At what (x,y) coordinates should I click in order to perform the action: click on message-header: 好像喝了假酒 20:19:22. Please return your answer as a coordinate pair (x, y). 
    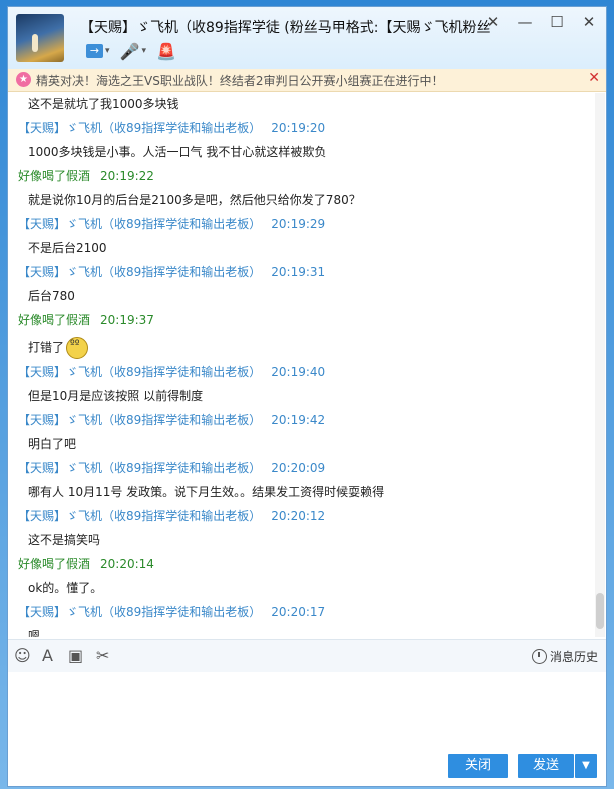
    Looking at the image, I should click on (86, 175).